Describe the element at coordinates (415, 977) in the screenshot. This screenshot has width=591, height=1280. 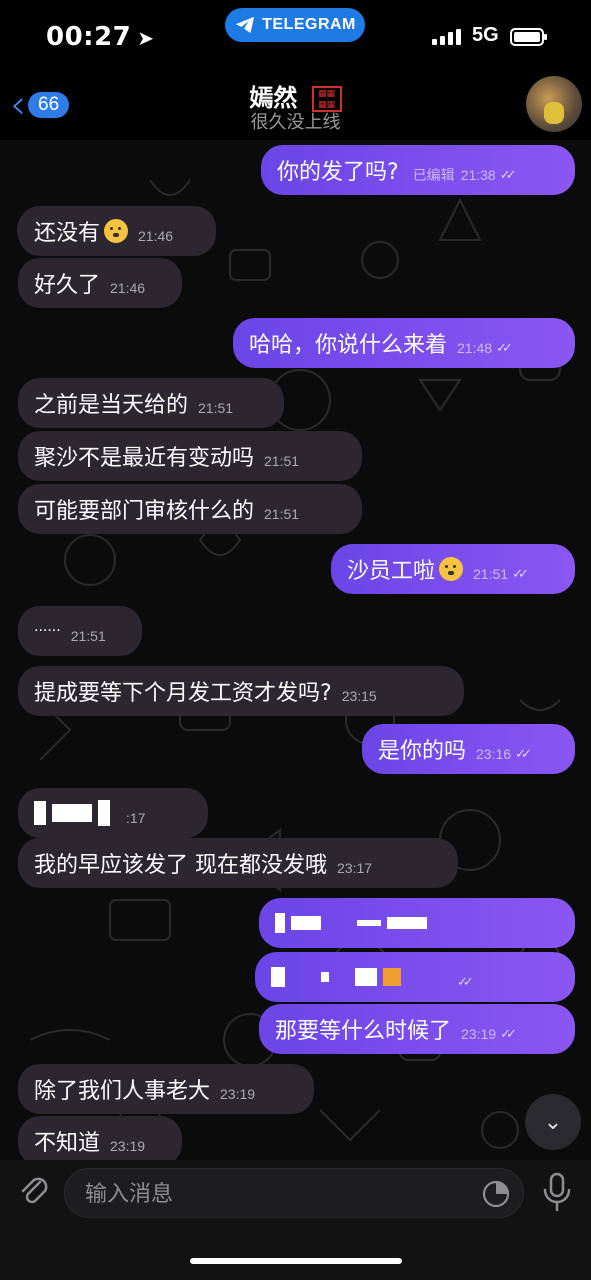
I see `message-out-redacted: ✓✓` at that location.